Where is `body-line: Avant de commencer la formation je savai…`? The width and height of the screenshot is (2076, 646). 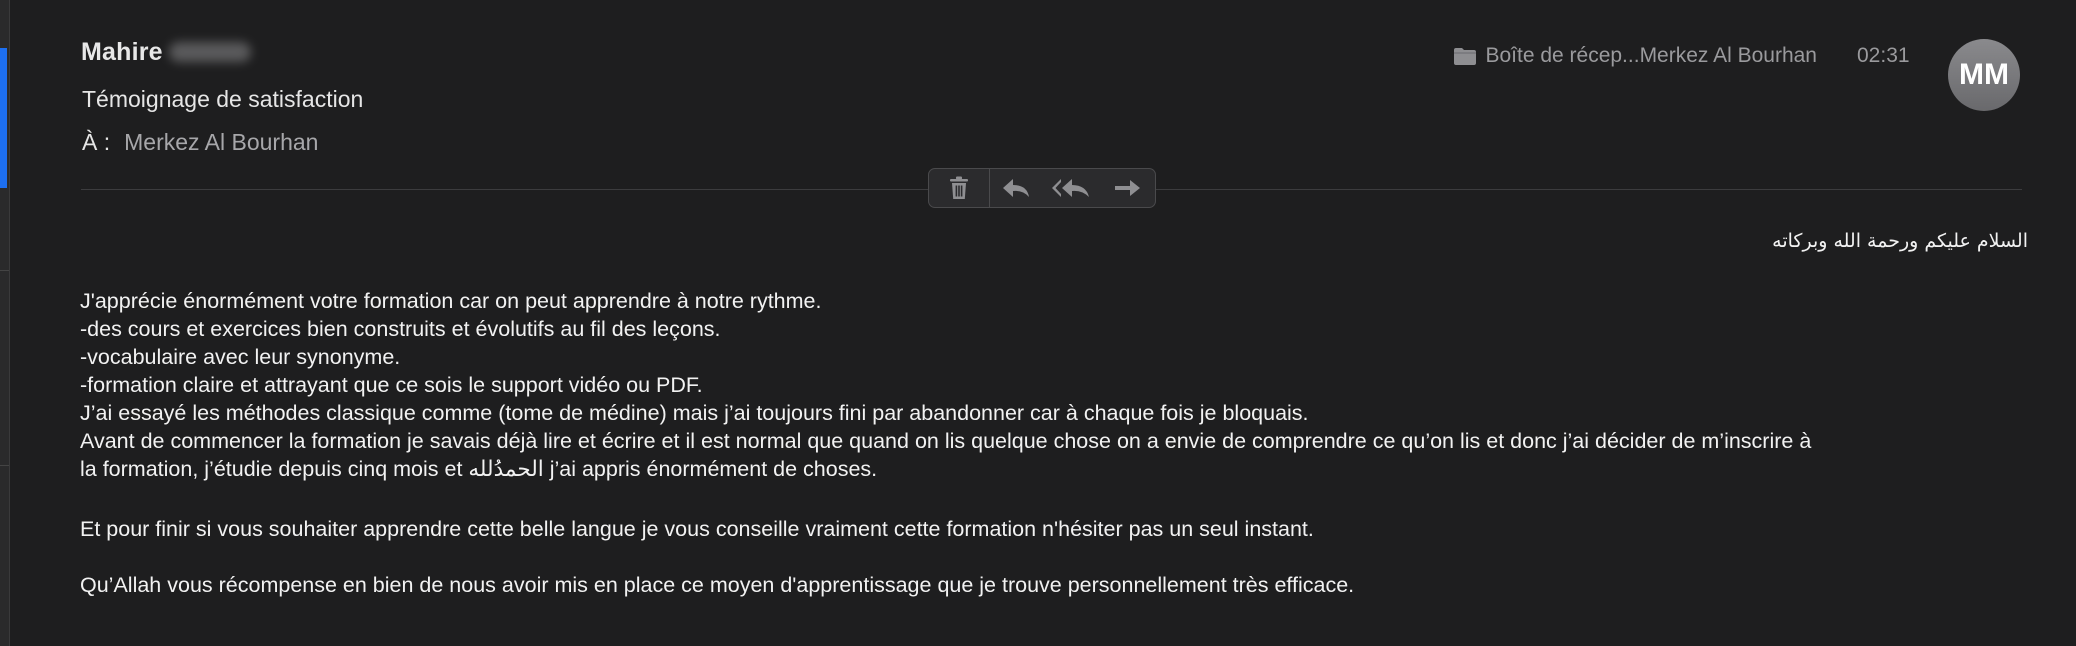 body-line: Avant de commencer la formation je savai… is located at coordinates (946, 441).